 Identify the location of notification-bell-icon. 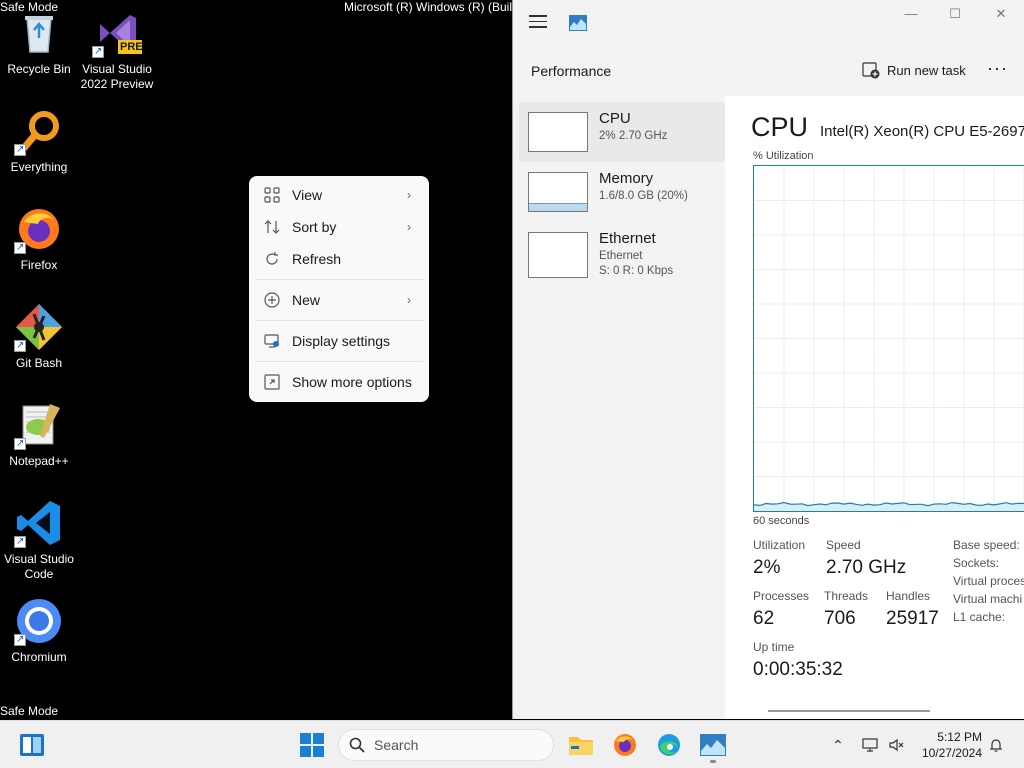
(996, 745).